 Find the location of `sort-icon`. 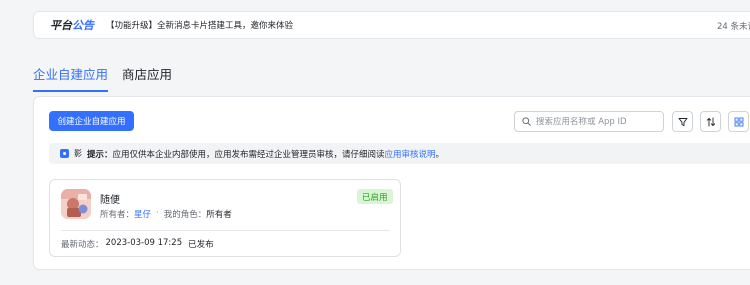

sort-icon is located at coordinates (710, 121).